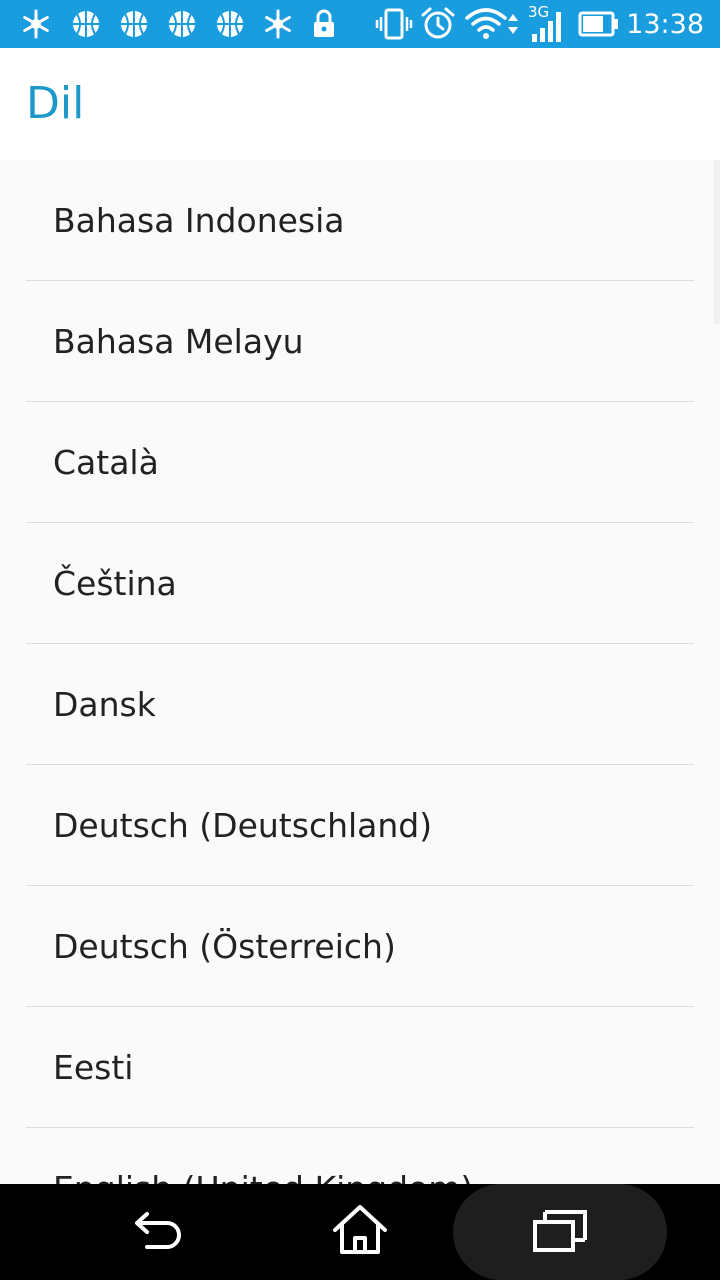  I want to click on battery-icon, so click(599, 24).